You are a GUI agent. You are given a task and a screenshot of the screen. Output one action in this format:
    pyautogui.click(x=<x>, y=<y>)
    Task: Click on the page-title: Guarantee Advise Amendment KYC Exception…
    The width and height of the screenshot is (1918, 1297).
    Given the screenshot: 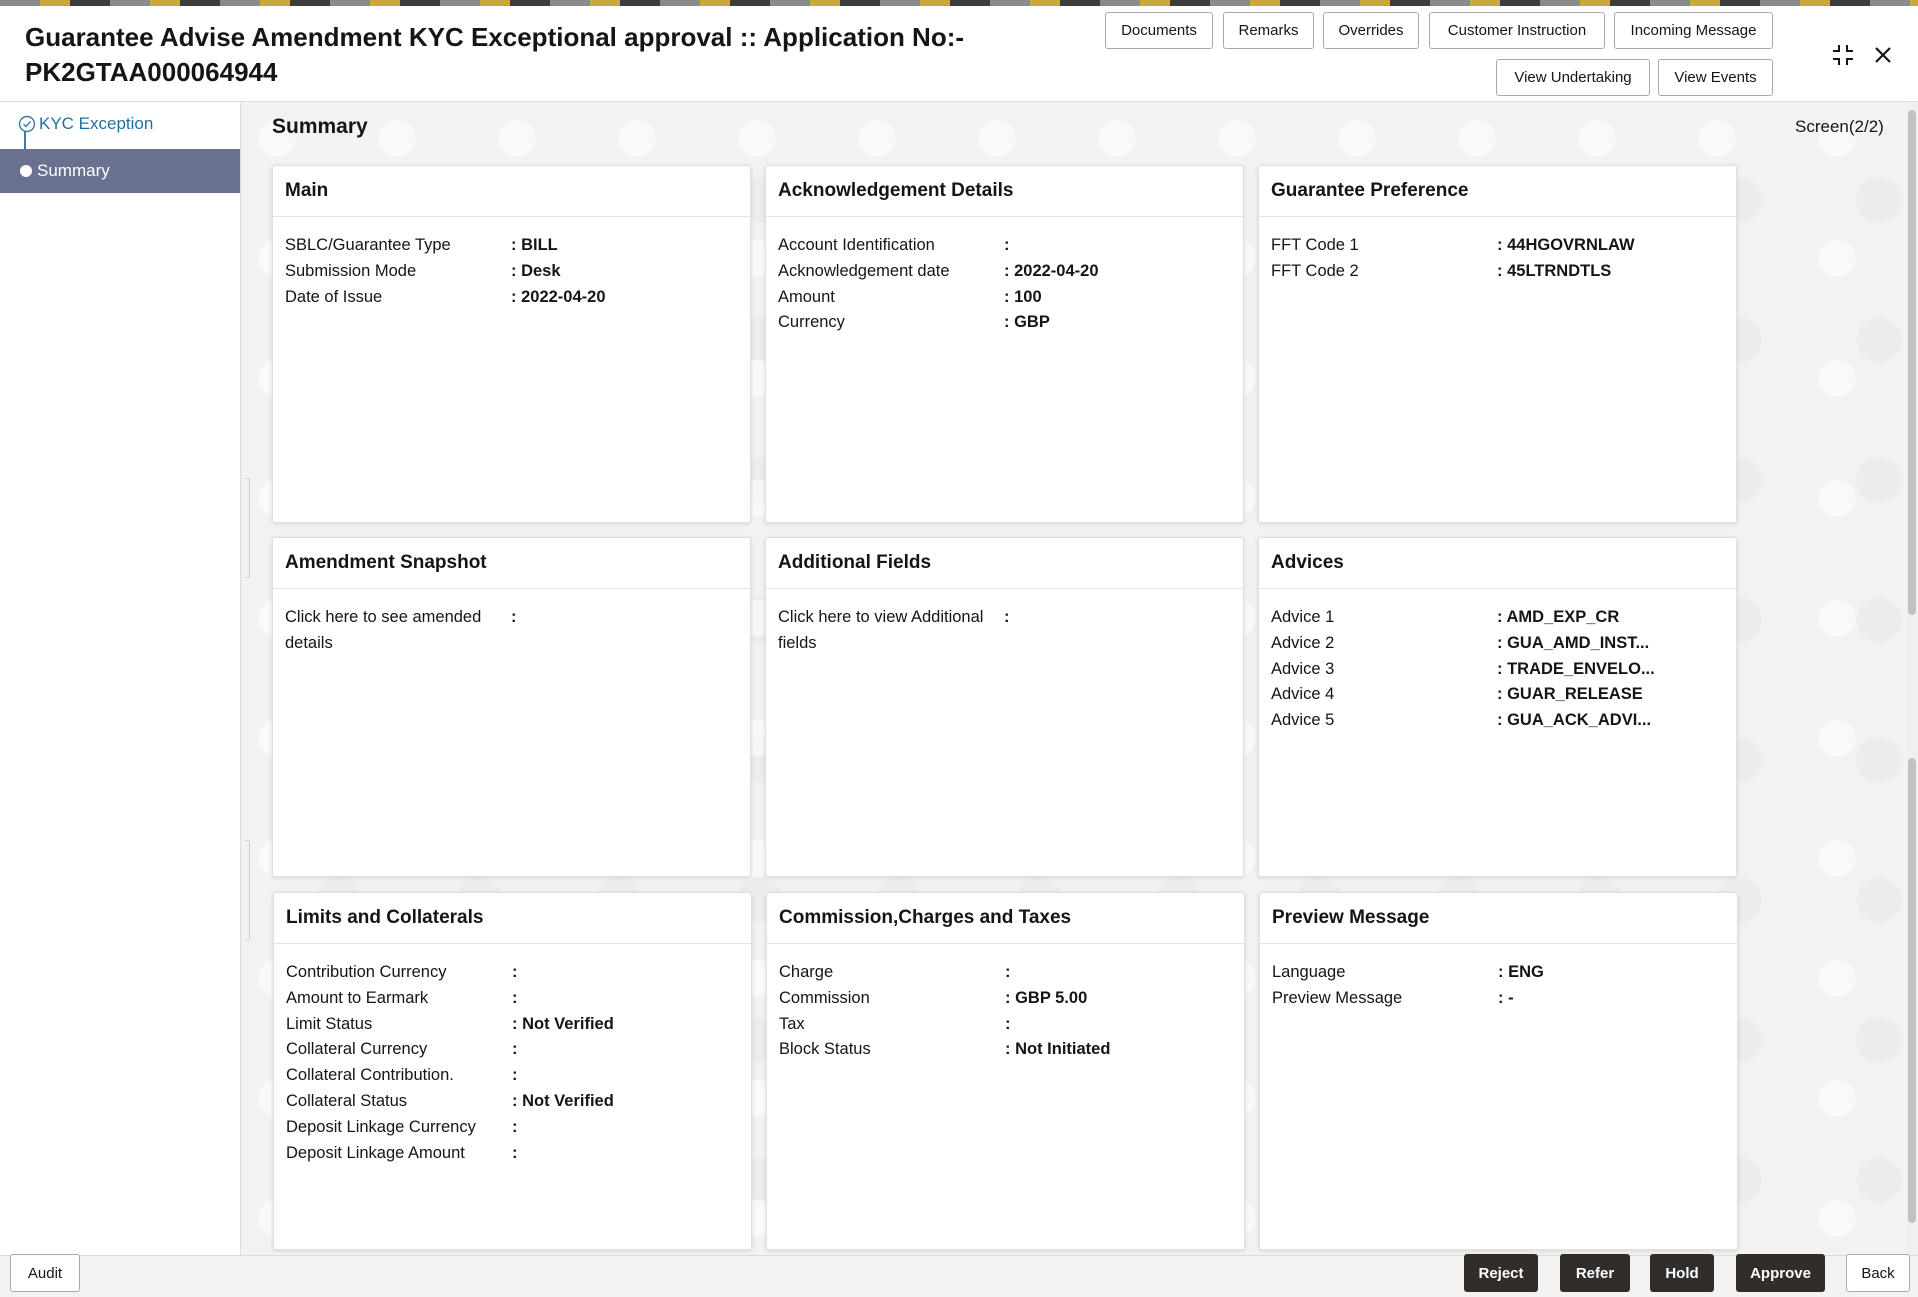 What is the action you would take?
    pyautogui.click(x=545, y=55)
    